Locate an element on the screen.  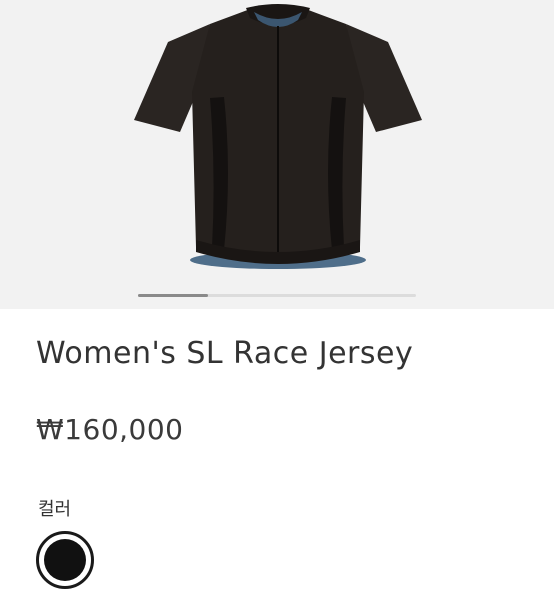
product-title: Women's SL Race Jersey is located at coordinates (225, 353).